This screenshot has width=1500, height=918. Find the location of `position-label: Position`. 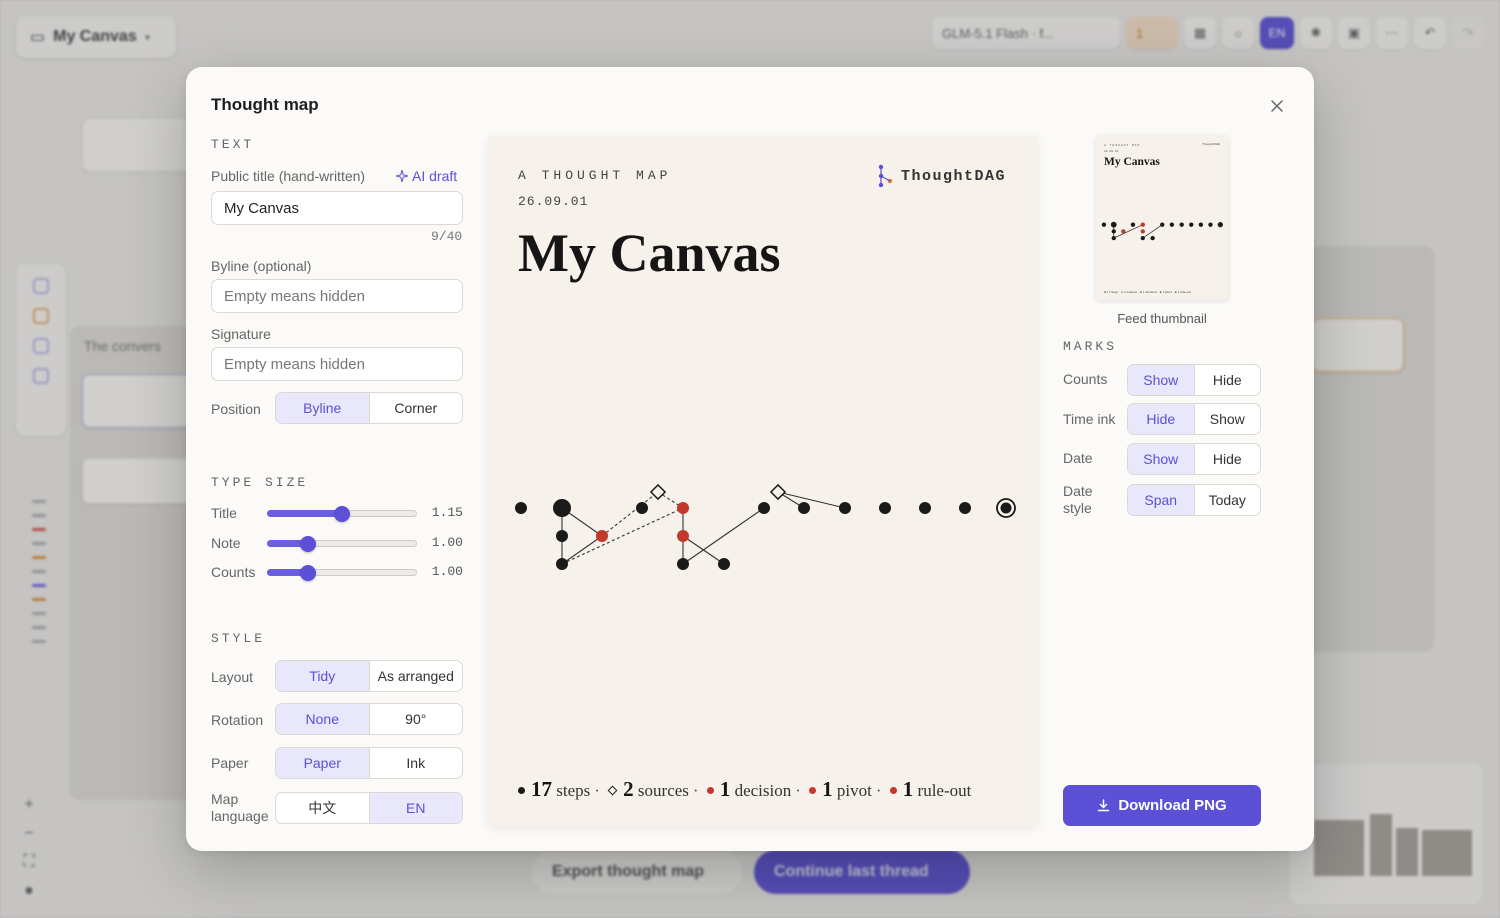

position-label: Position is located at coordinates (236, 409).